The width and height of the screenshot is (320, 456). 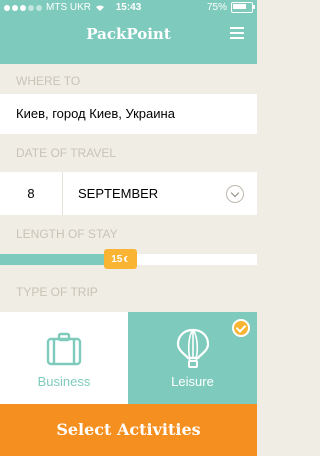 I want to click on status-bar: MTS UKR 15:43 75%, so click(x=128, y=9).